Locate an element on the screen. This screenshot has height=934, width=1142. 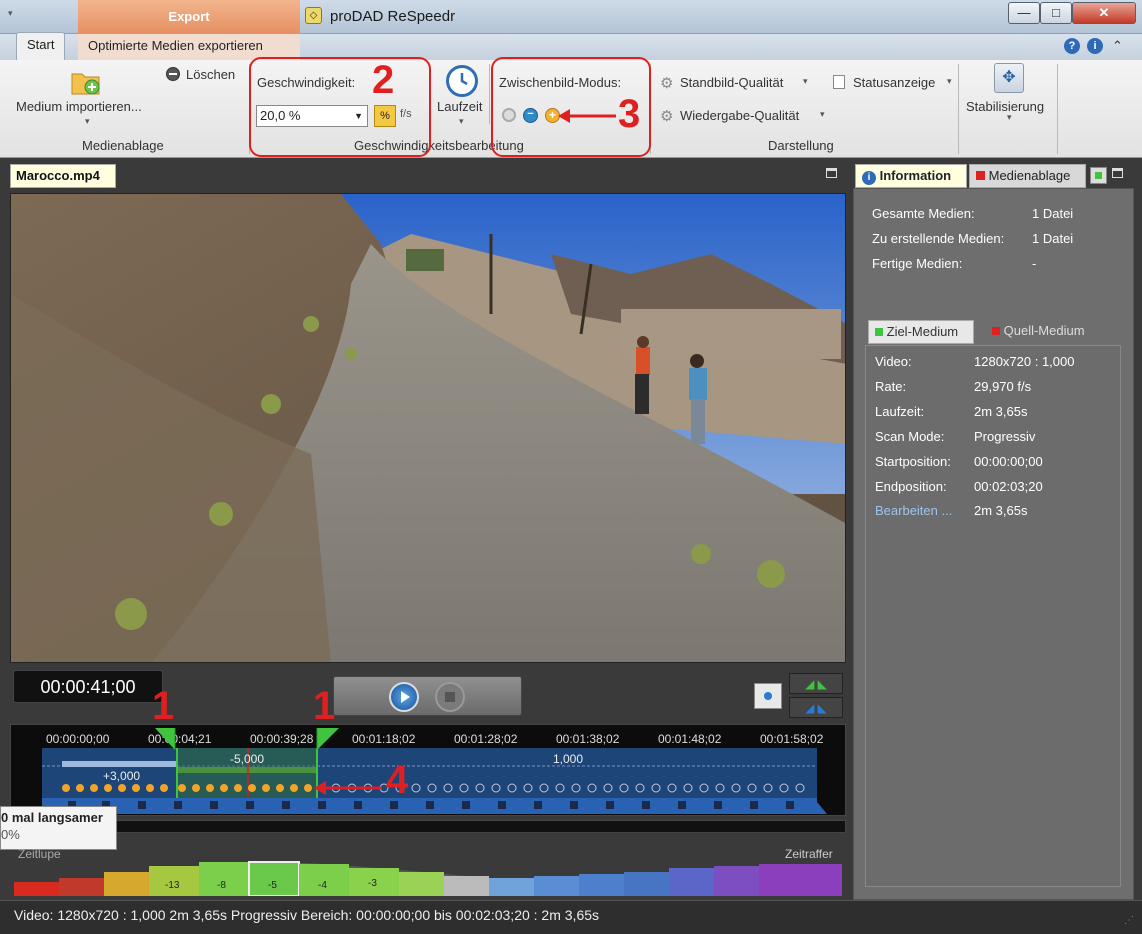
still-quality-button: Standbild-Qualität is located at coordinates (731, 82).